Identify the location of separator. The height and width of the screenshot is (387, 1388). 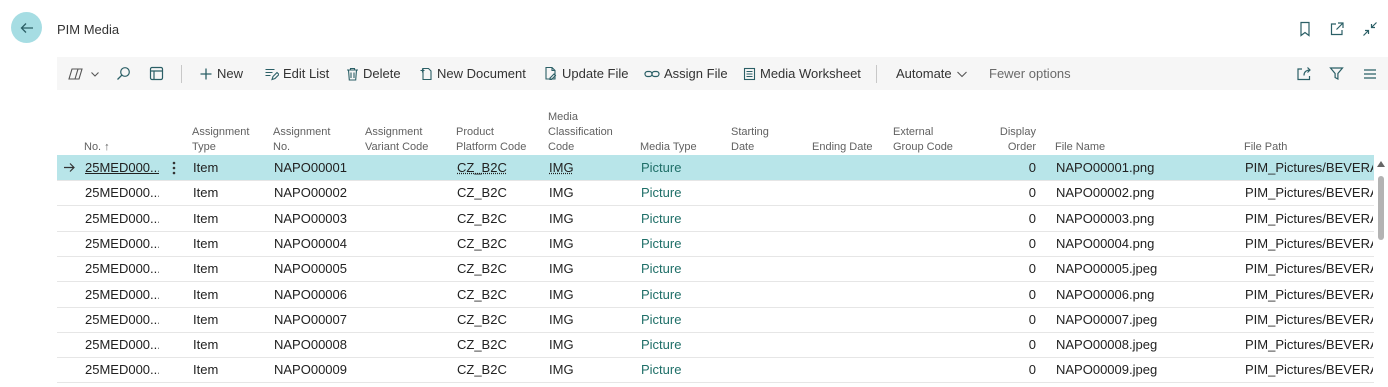
(181, 74).